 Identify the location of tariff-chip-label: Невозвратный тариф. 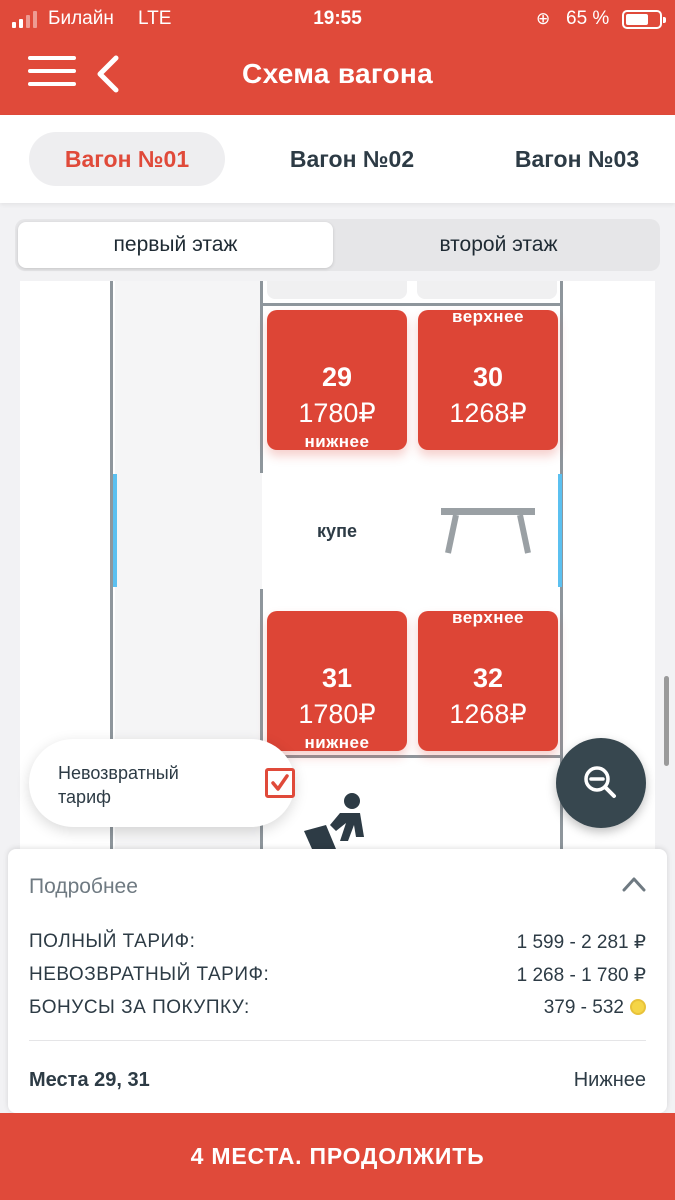
(118, 785).